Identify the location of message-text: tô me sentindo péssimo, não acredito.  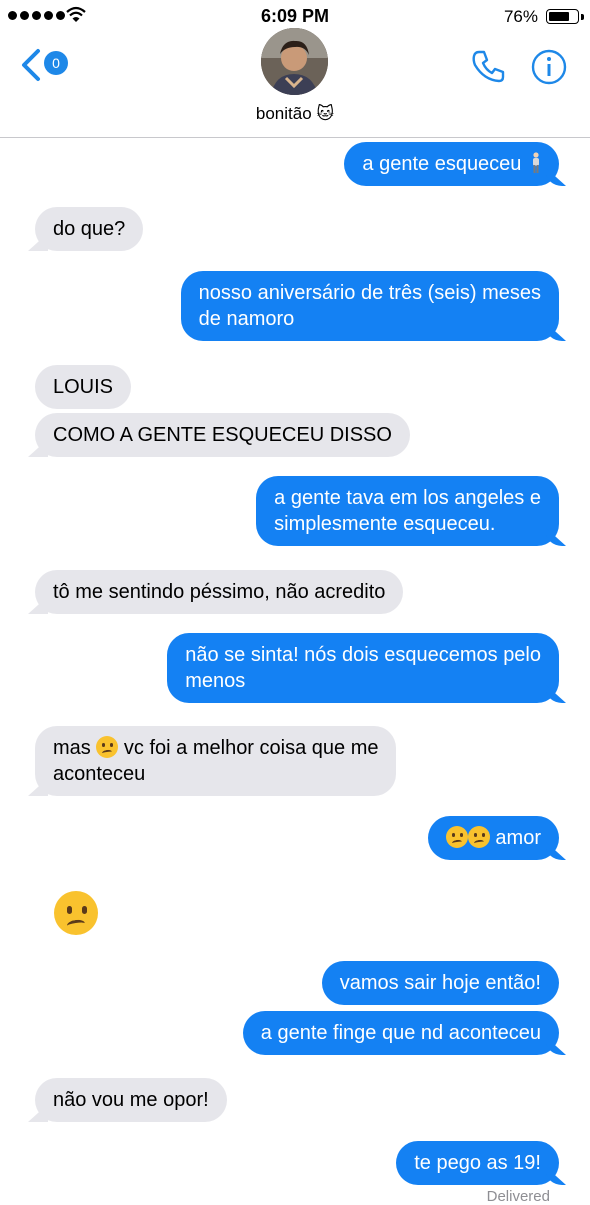
(219, 592).